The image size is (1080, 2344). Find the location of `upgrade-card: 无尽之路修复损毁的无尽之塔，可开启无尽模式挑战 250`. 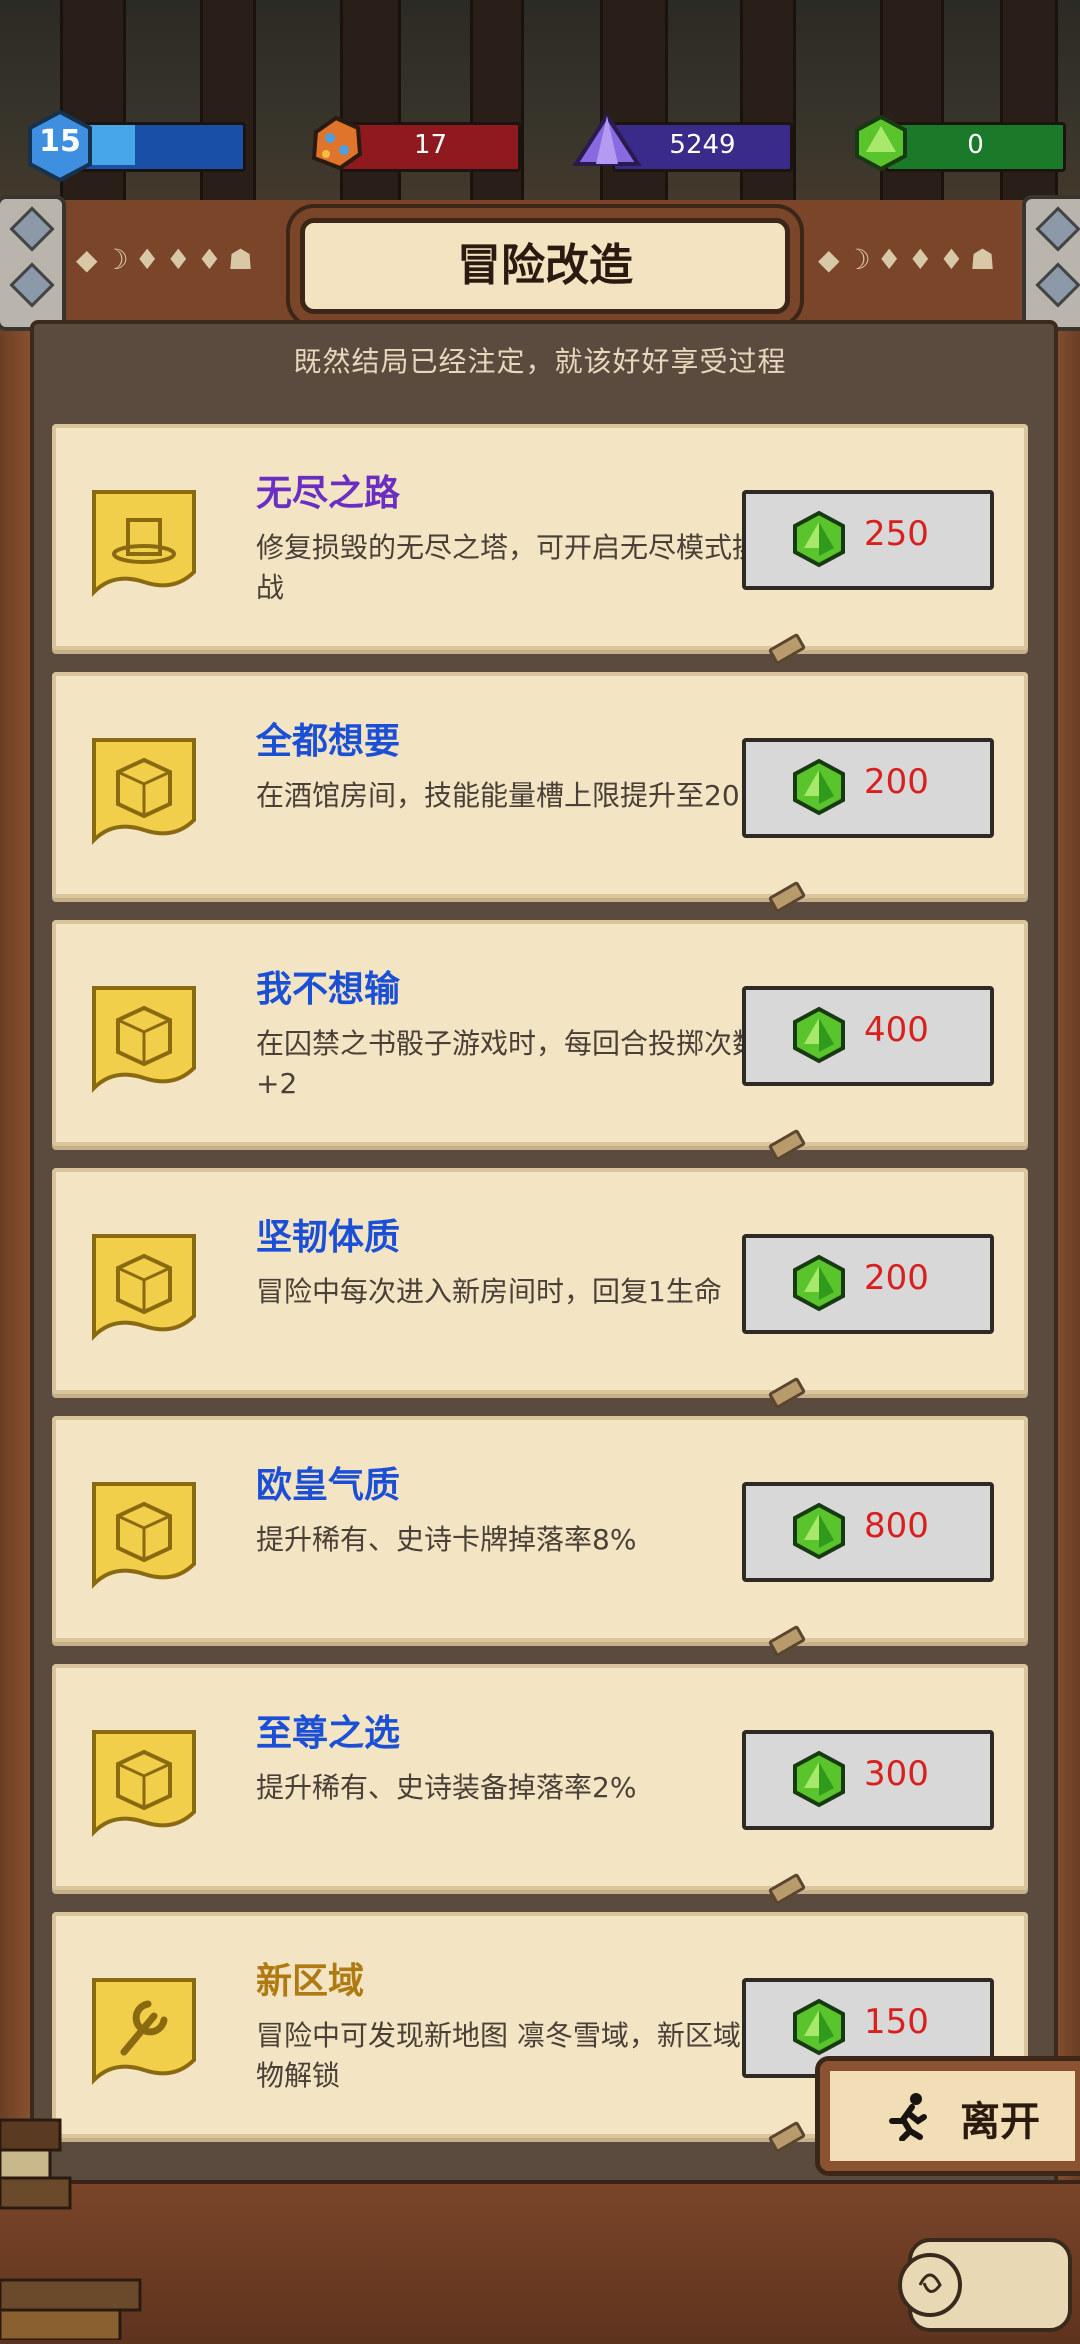

upgrade-card: 无尽之路修复损毁的无尽之塔，可开启无尽模式挑战 250 is located at coordinates (540, 545).